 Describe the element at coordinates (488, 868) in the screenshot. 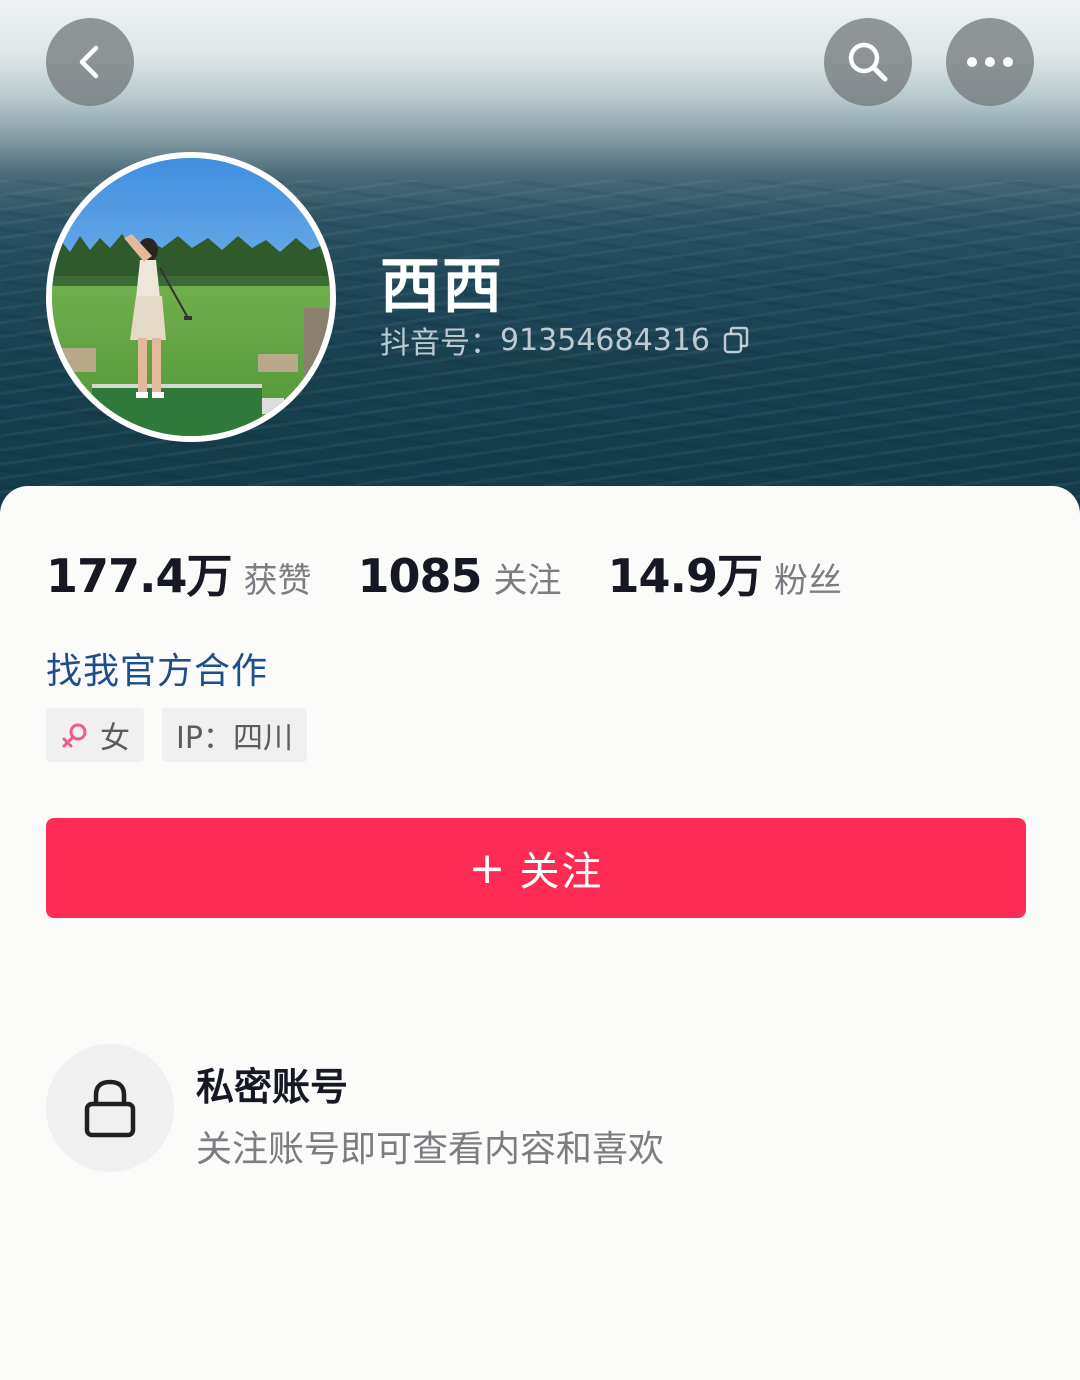

I see `plus-icon: +` at that location.